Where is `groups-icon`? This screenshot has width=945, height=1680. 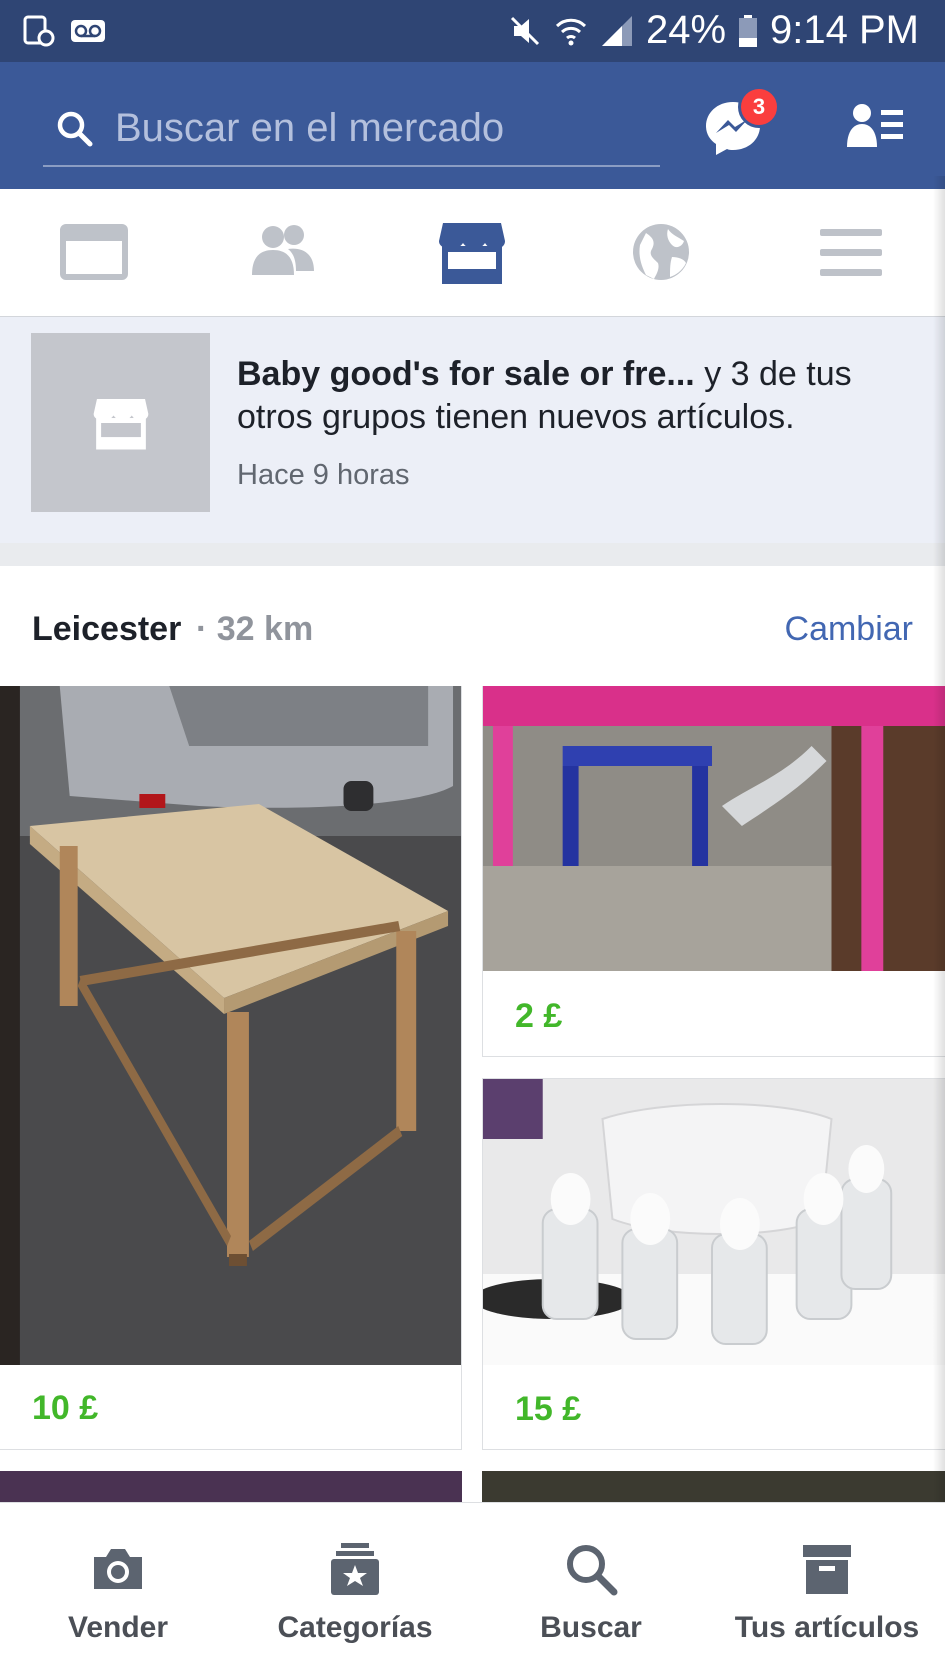
groups-icon is located at coordinates (283, 252).